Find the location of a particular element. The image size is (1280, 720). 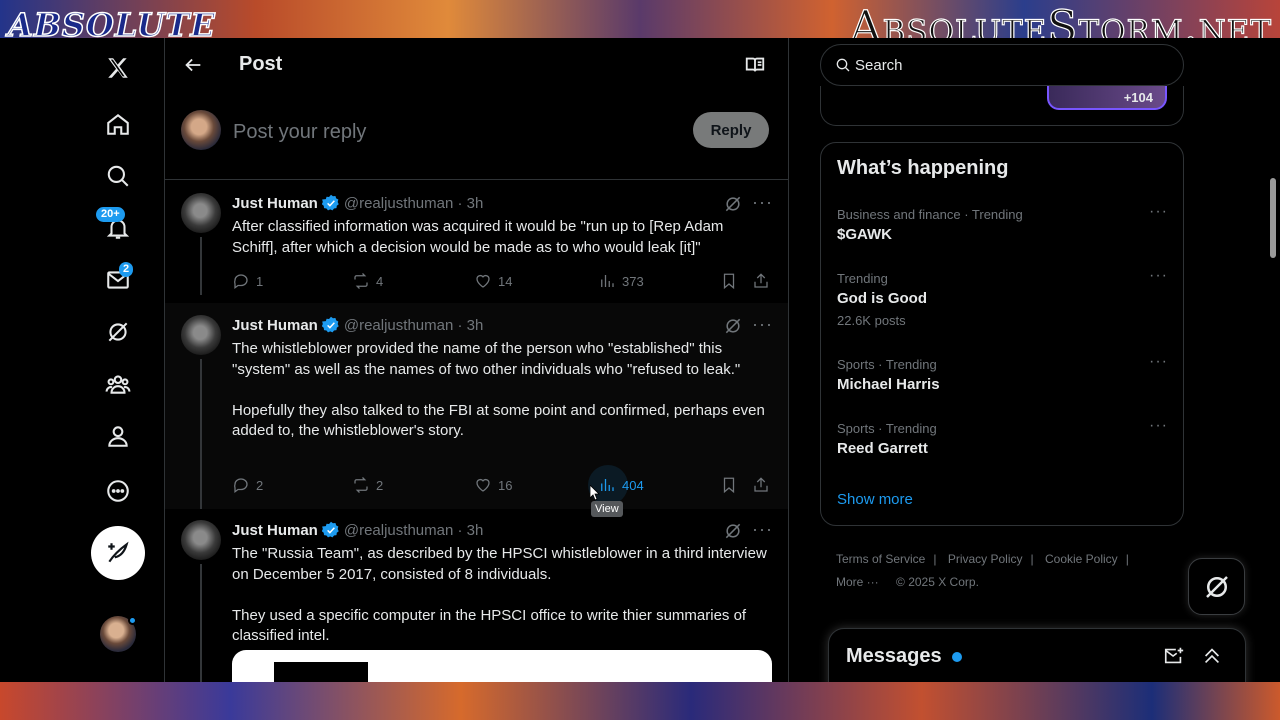

share-upload-icon is located at coordinates (761, 484).